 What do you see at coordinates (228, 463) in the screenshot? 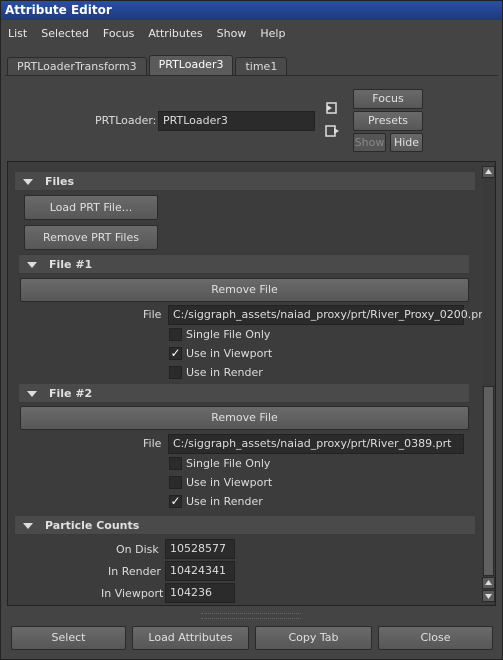
I see `file-2-single-file-label: Single File Only` at bounding box center [228, 463].